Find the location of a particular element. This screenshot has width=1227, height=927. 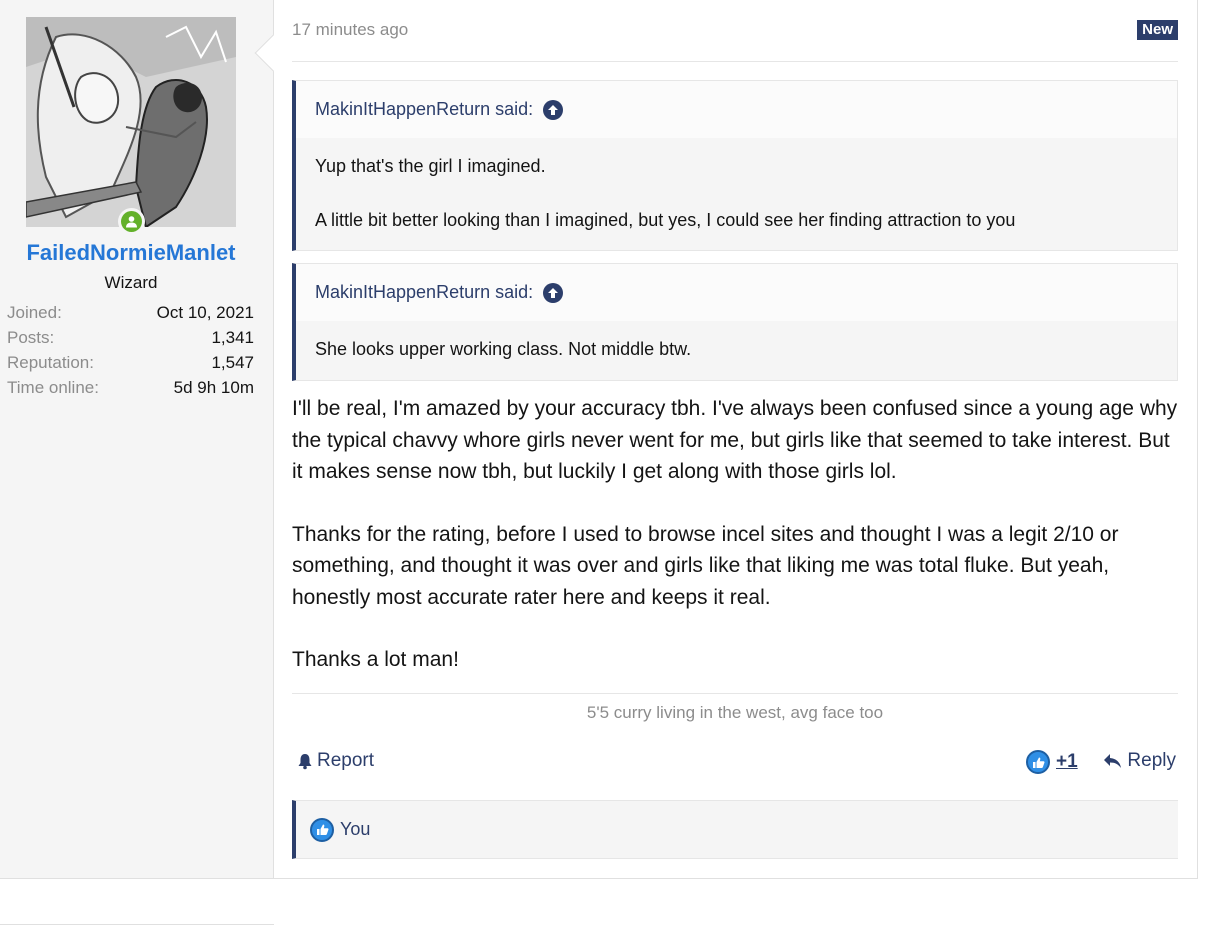

avatar-illustration is located at coordinates (131, 122).